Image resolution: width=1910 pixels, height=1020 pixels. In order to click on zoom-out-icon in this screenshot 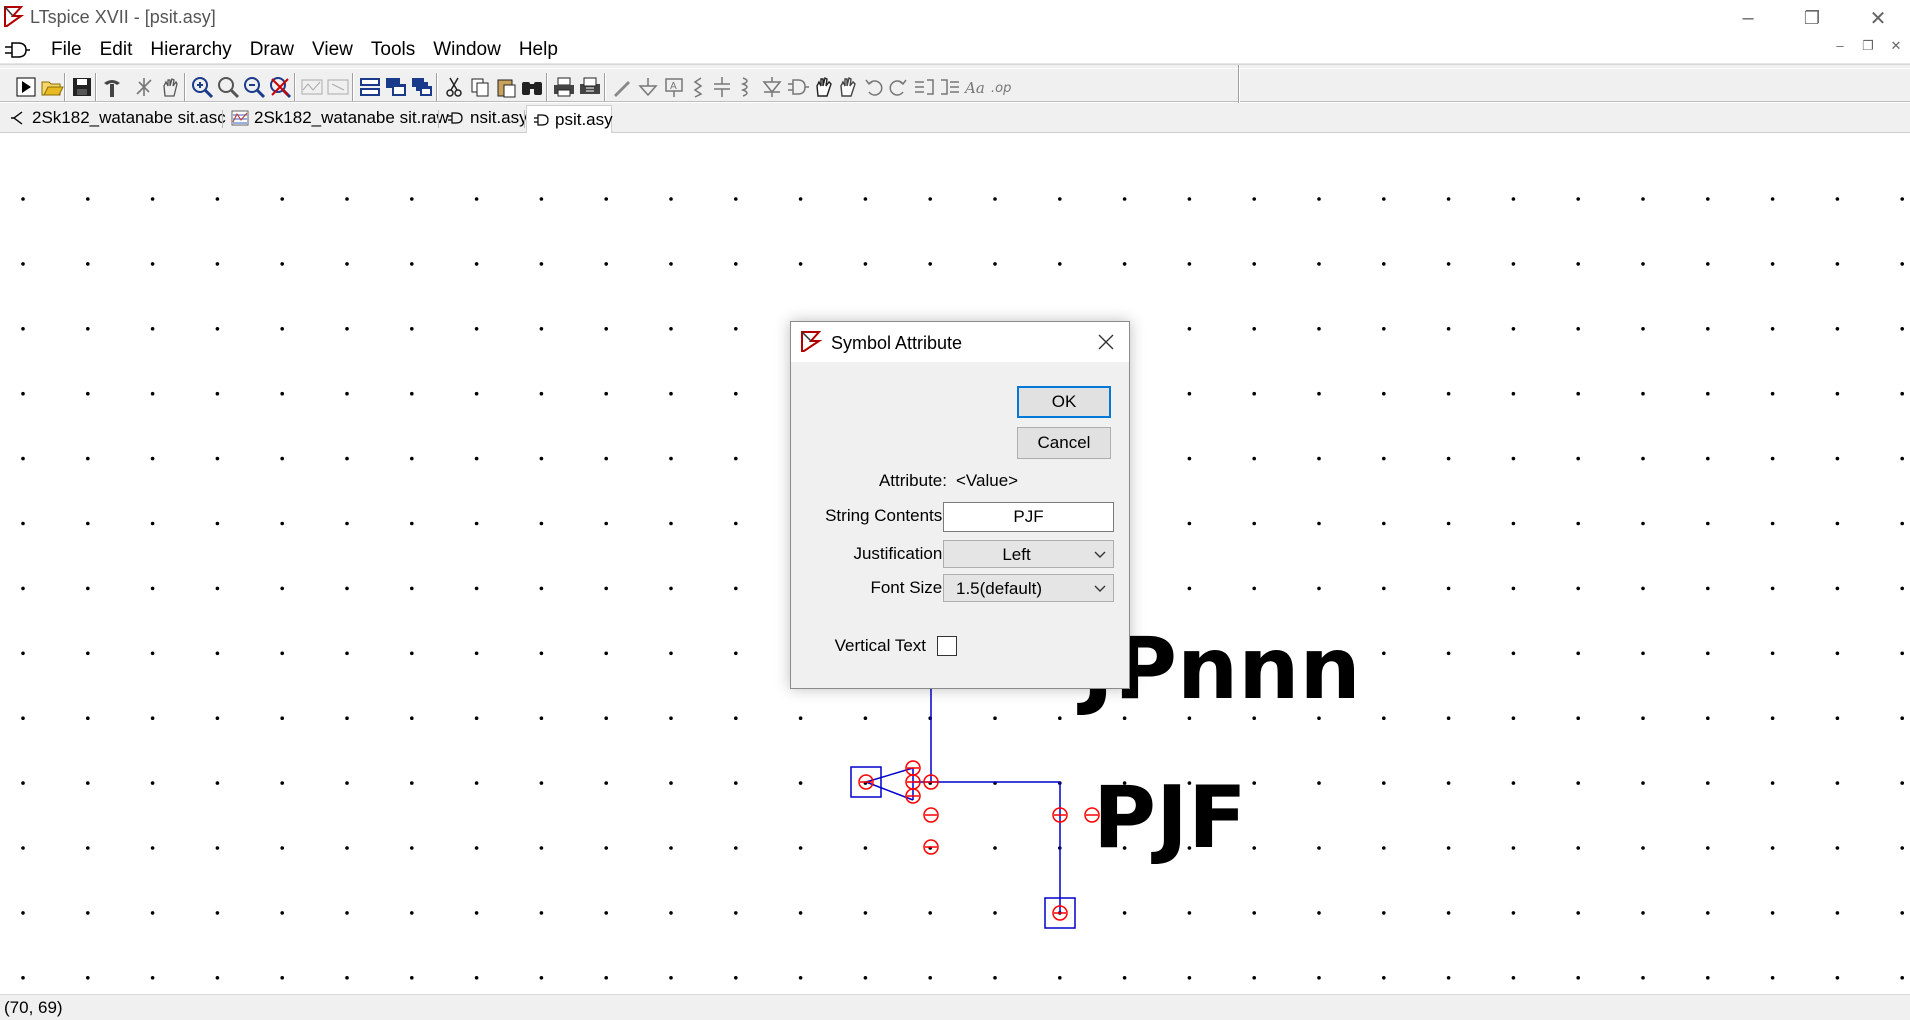, I will do `click(228, 87)`.